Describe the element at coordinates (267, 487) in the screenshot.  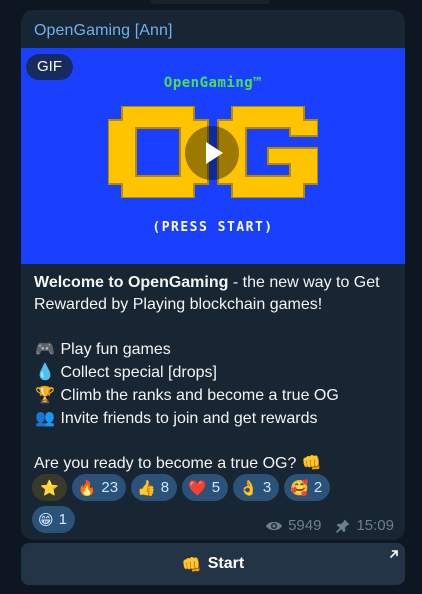
I see `reaction-count: 3` at that location.